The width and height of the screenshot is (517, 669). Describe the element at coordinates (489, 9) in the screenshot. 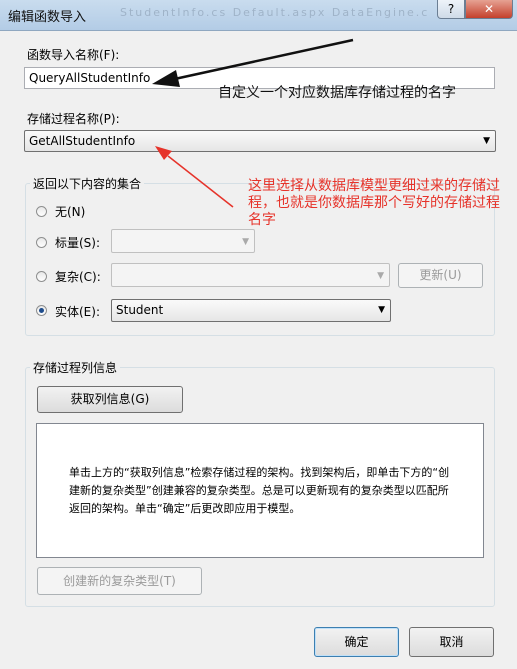

I see `close-button: ✕` at that location.